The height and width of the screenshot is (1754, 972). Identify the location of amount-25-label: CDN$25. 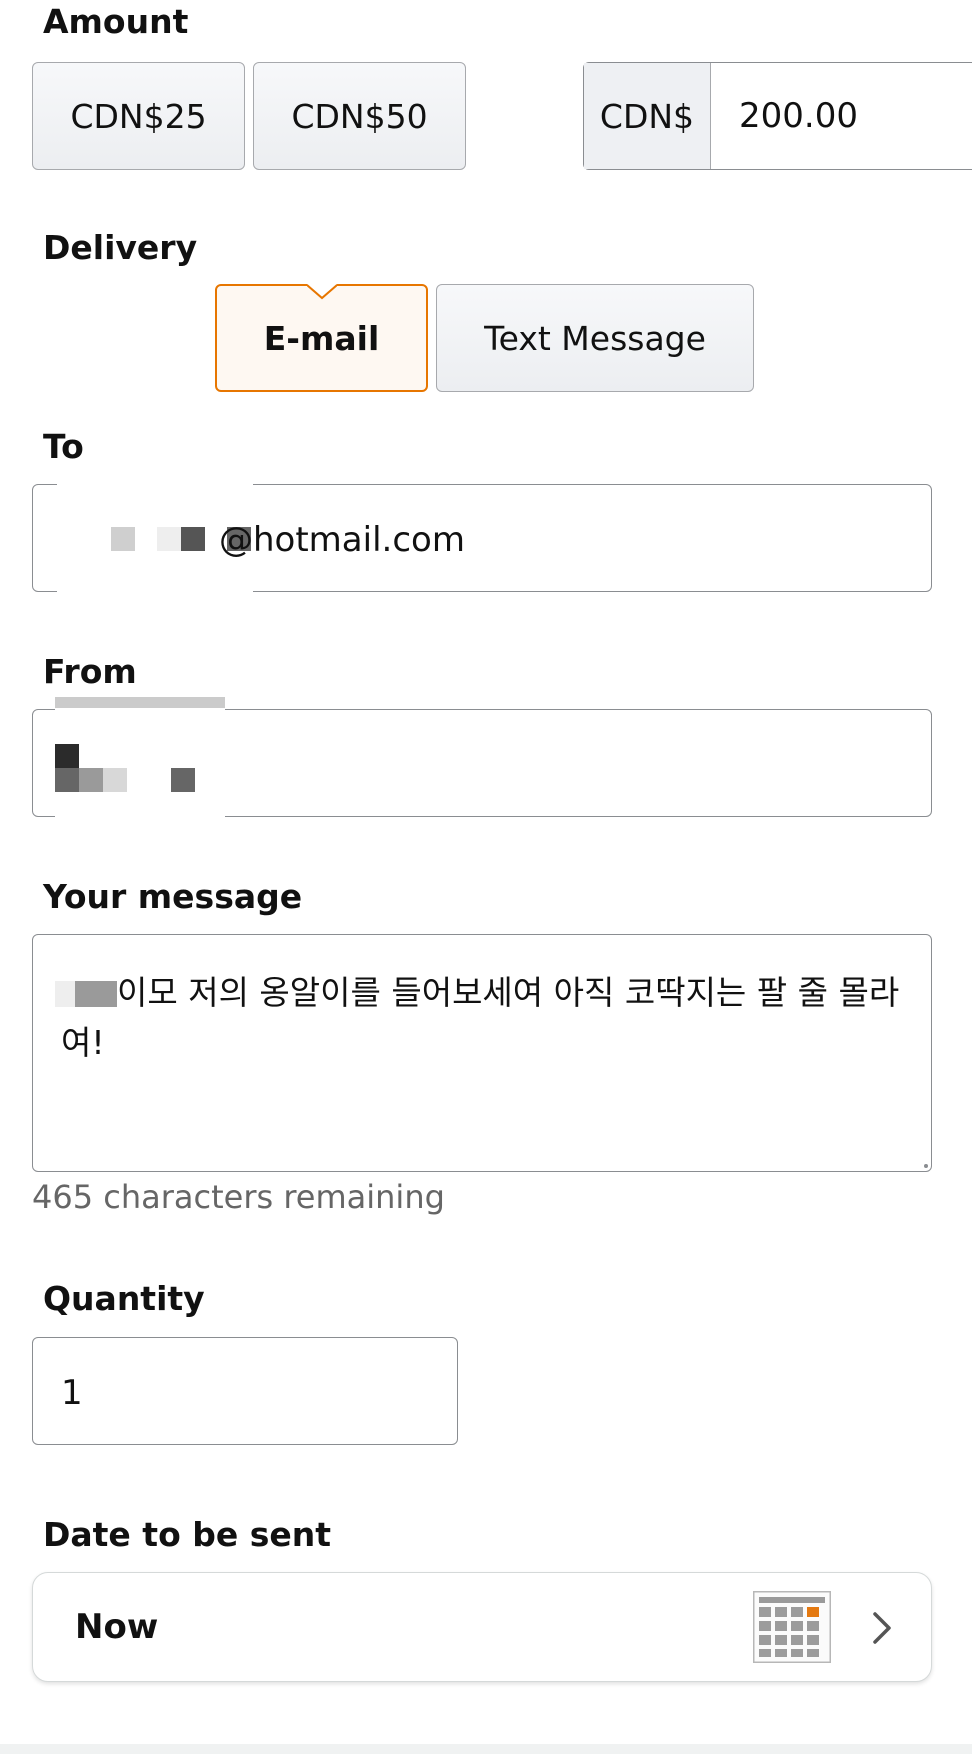
(138, 116).